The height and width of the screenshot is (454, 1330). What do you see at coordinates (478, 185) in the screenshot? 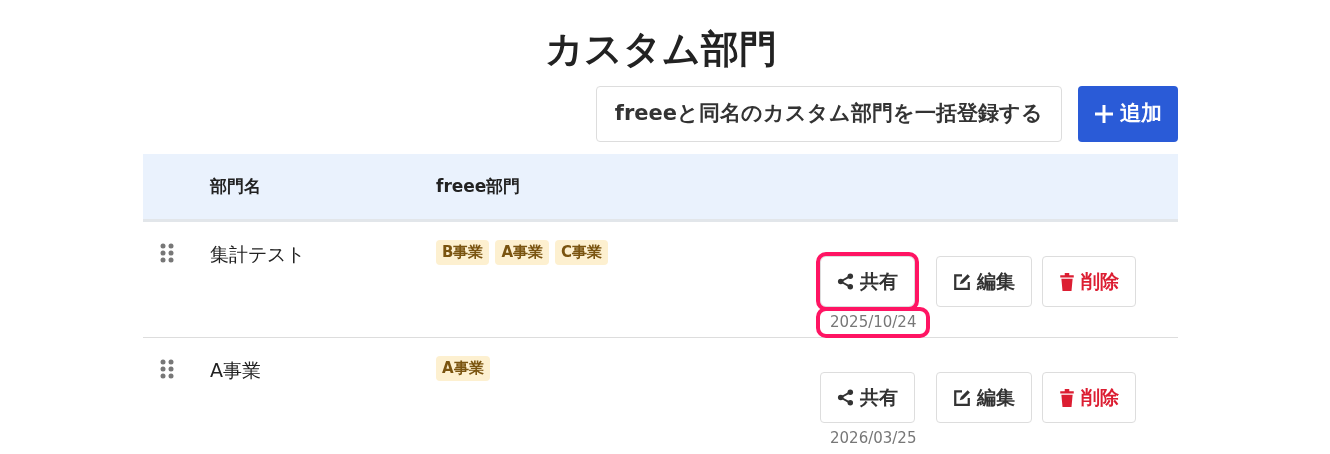
I see `column-header: freee部門` at bounding box center [478, 185].